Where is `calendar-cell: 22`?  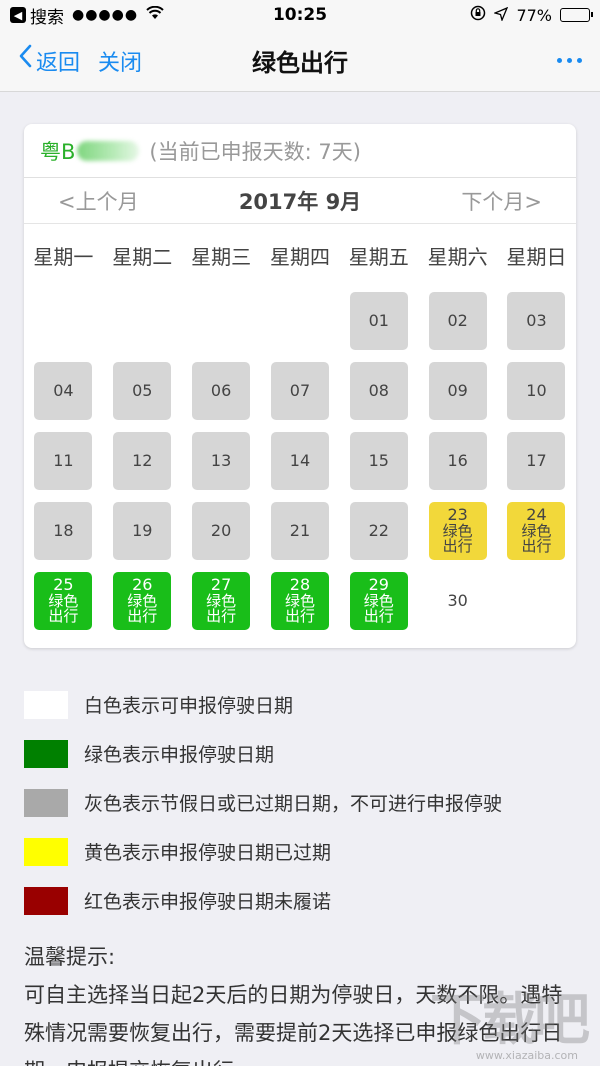
calendar-cell: 22 is located at coordinates (378, 531).